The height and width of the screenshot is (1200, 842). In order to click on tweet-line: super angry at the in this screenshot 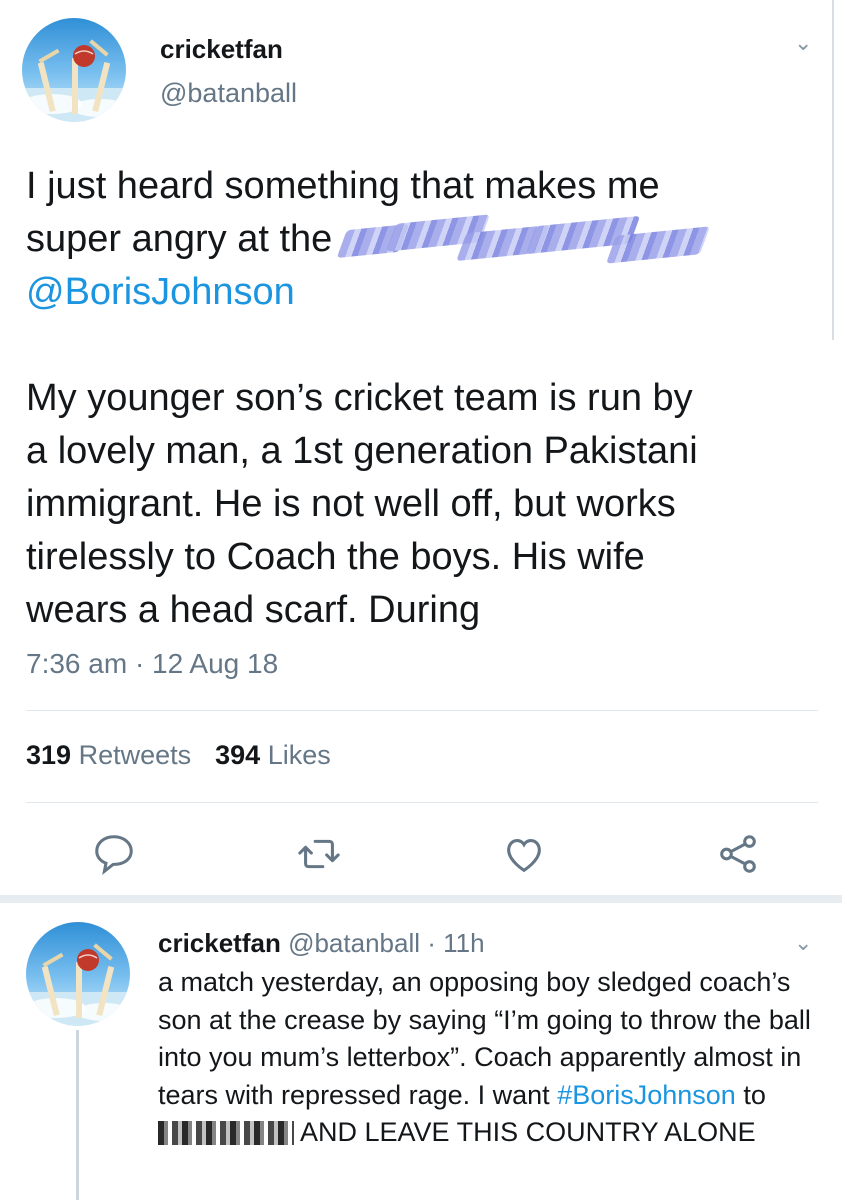, I will do `click(184, 239)`.